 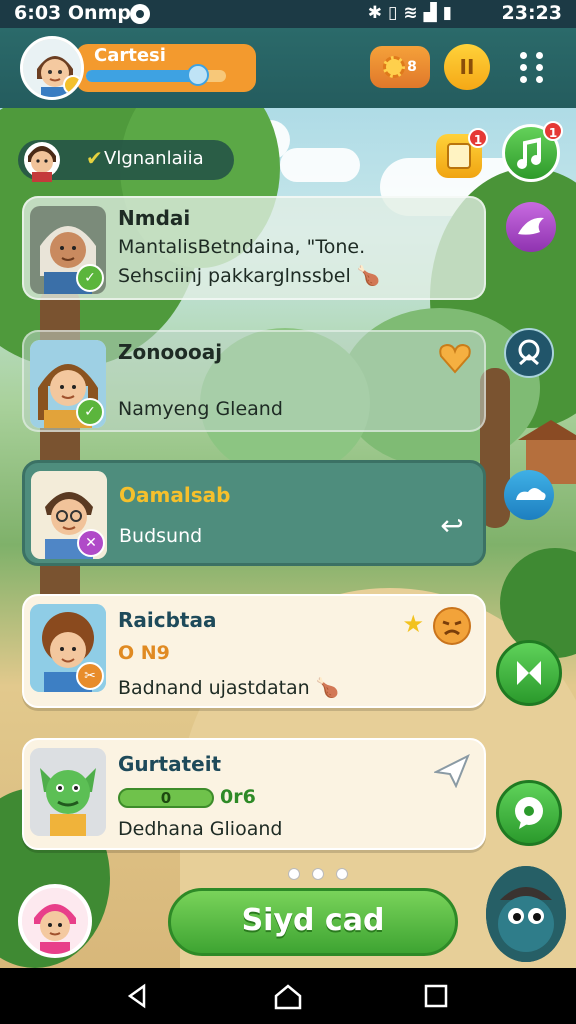 I want to click on cloud-icon, so click(x=531, y=494).